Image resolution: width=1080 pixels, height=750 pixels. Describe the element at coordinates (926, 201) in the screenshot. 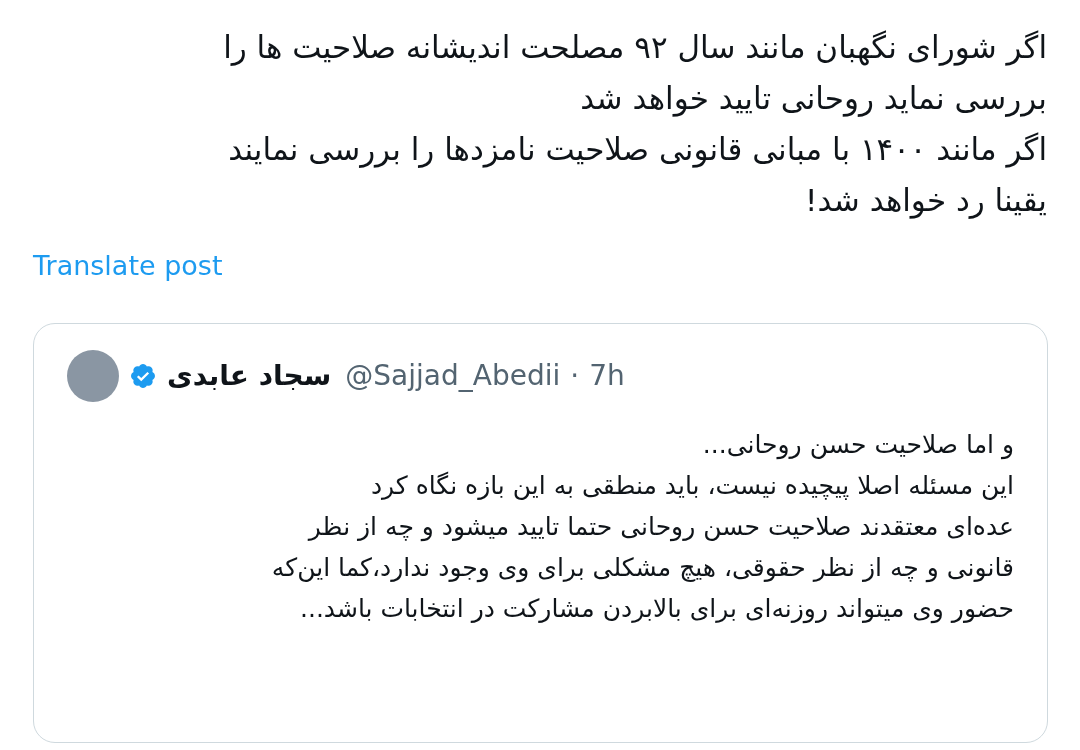

I see `post-text-line: یقینا رد خواهد شد!` at that location.